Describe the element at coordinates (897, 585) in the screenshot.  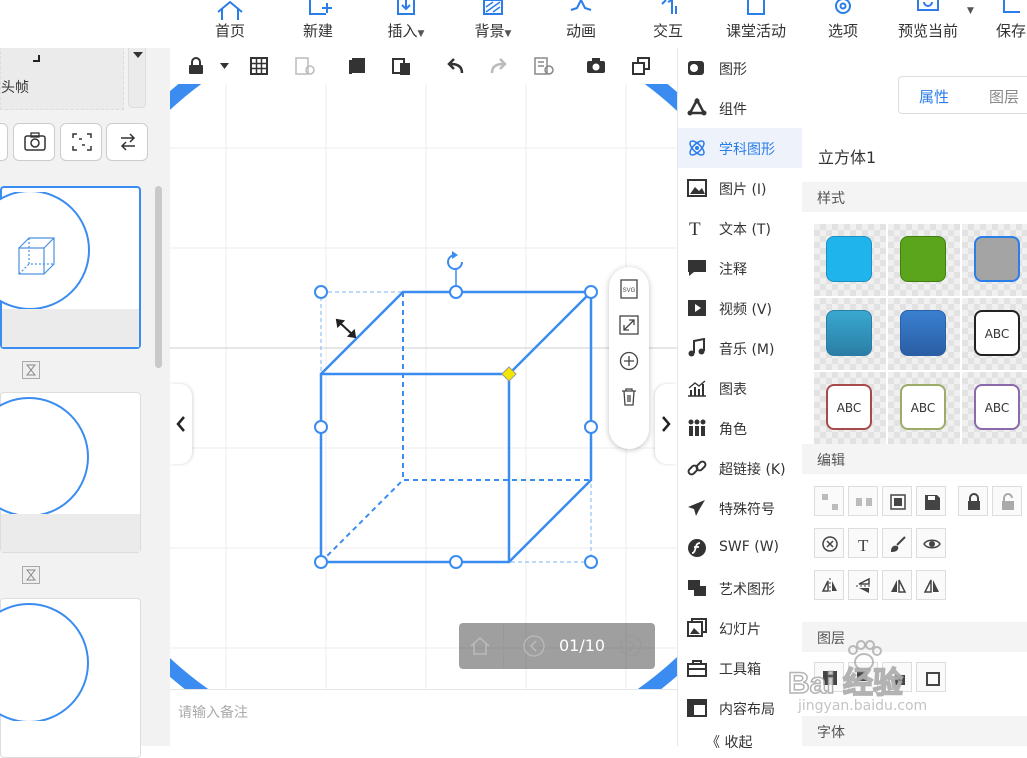
I see `mirror-left-button` at that location.